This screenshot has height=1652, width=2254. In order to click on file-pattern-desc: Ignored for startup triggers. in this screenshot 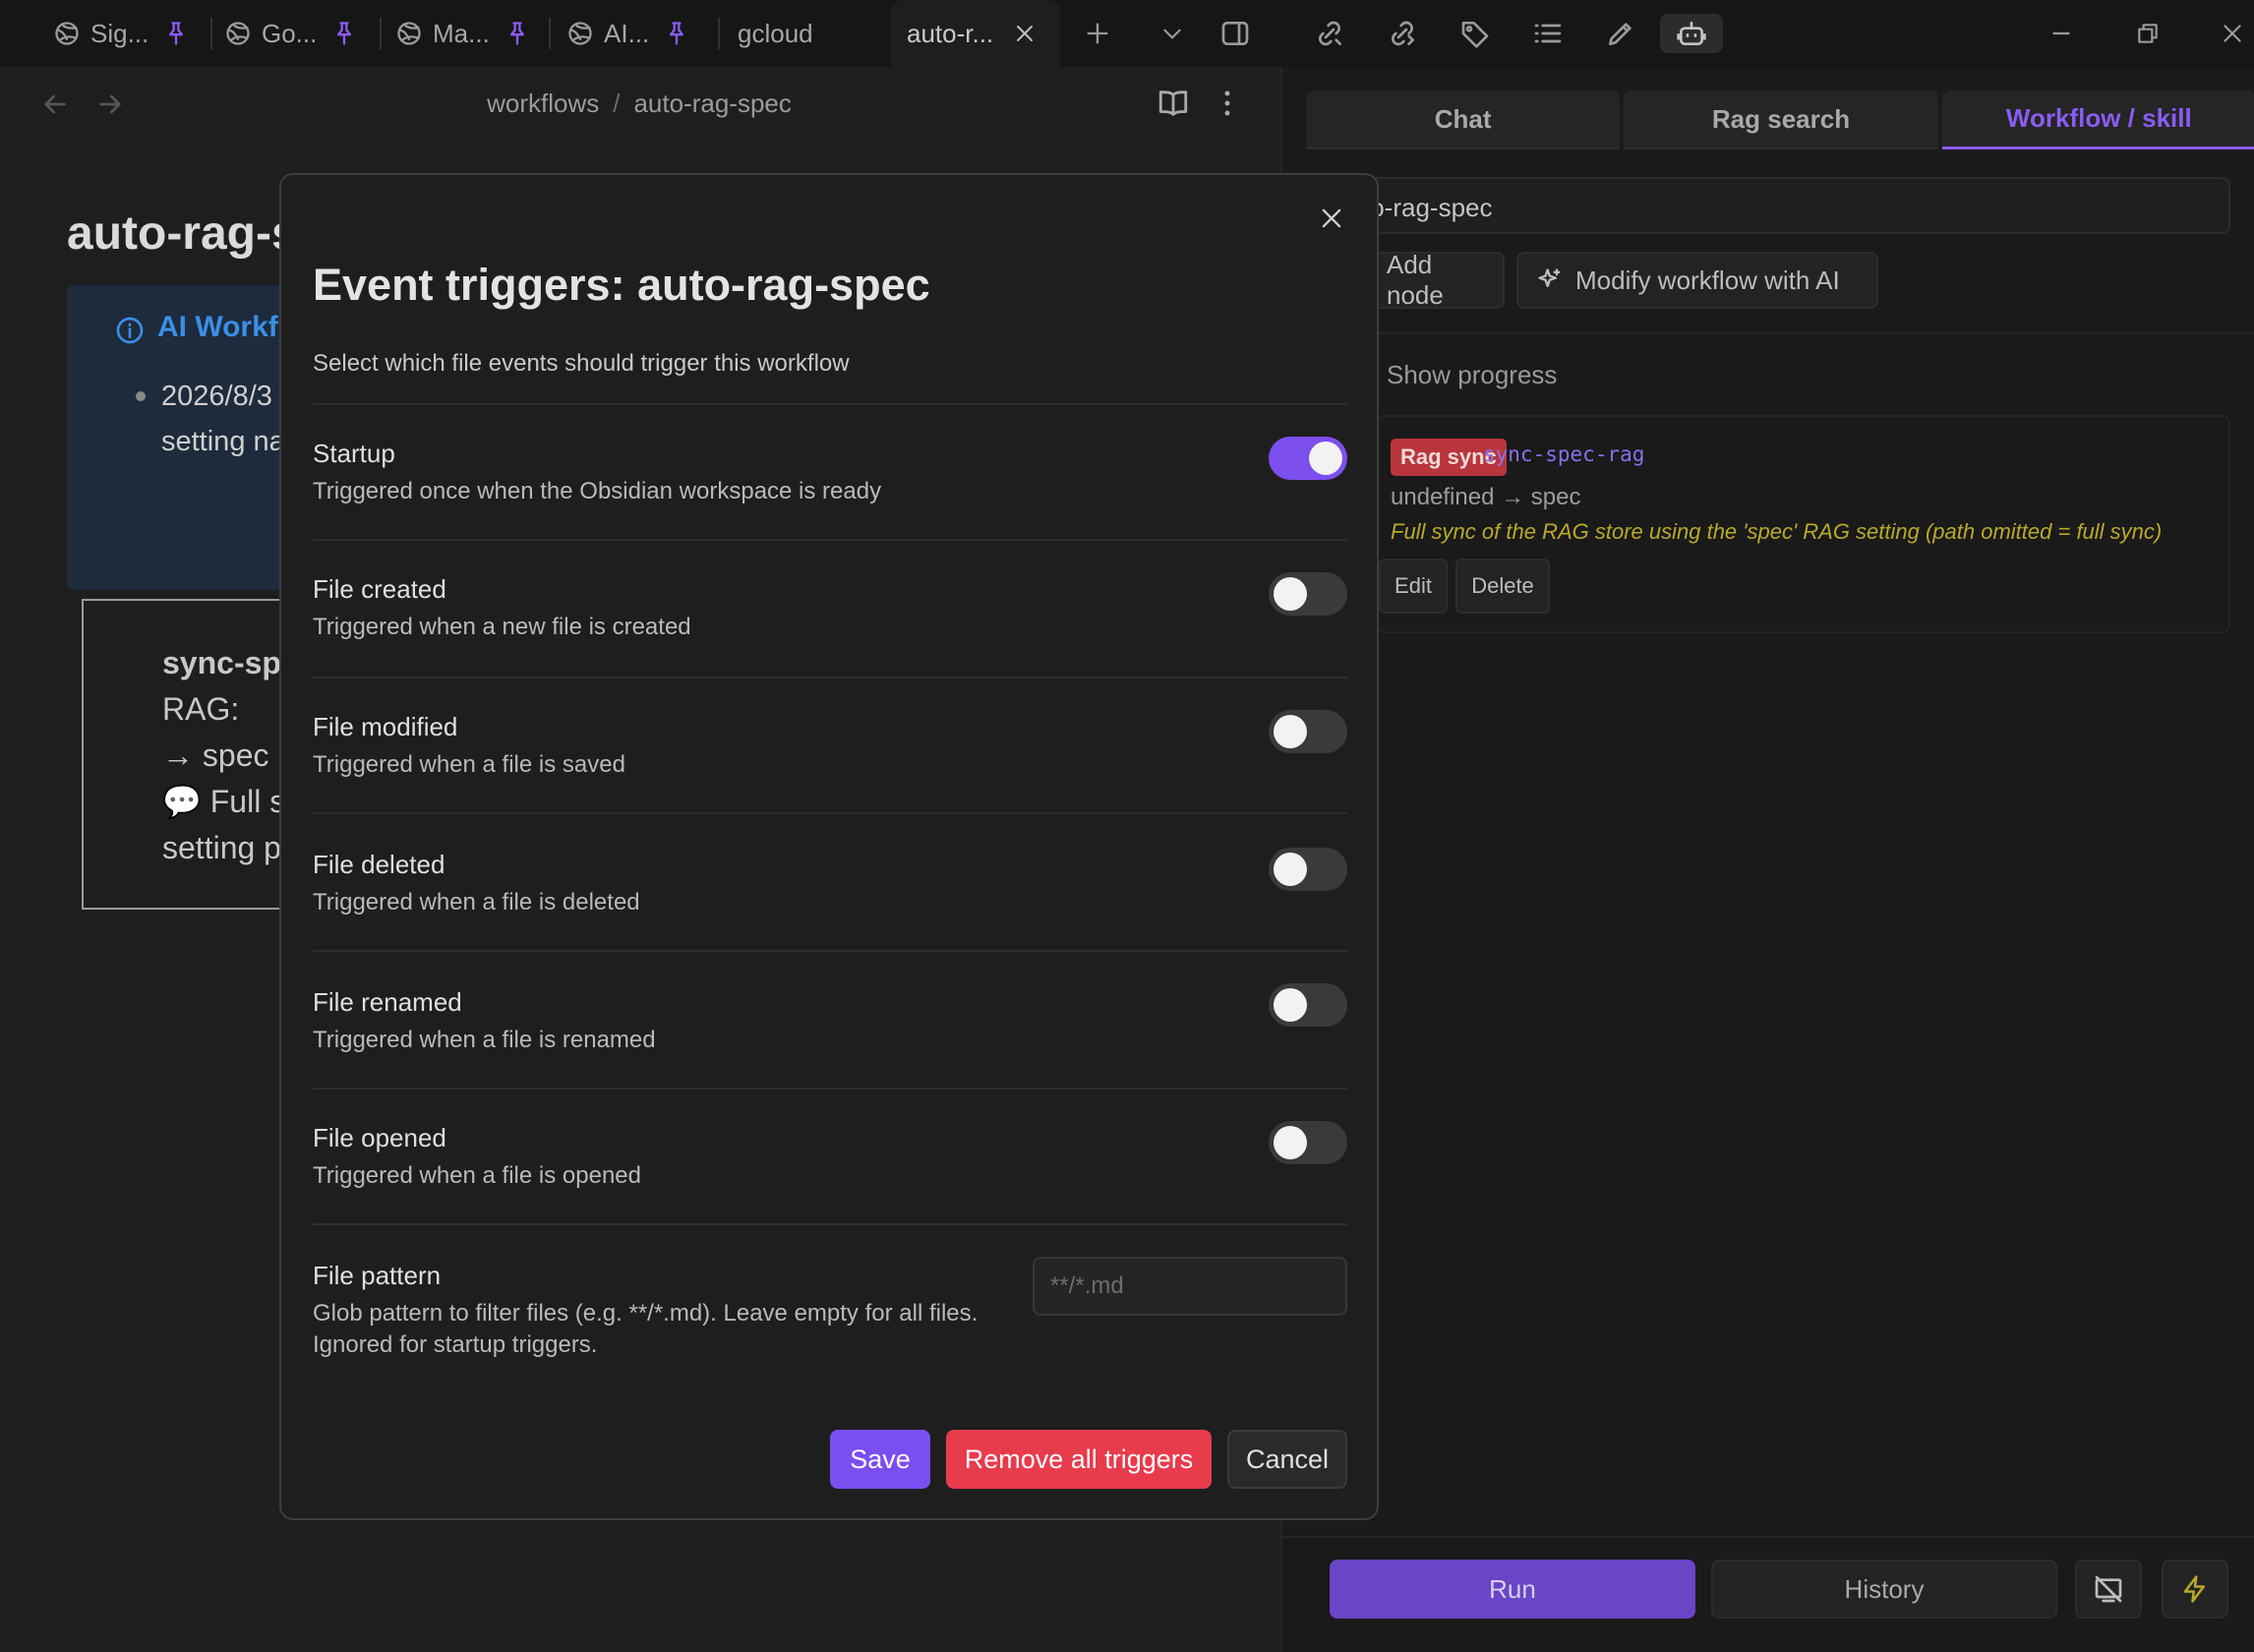, I will do `click(455, 1344)`.